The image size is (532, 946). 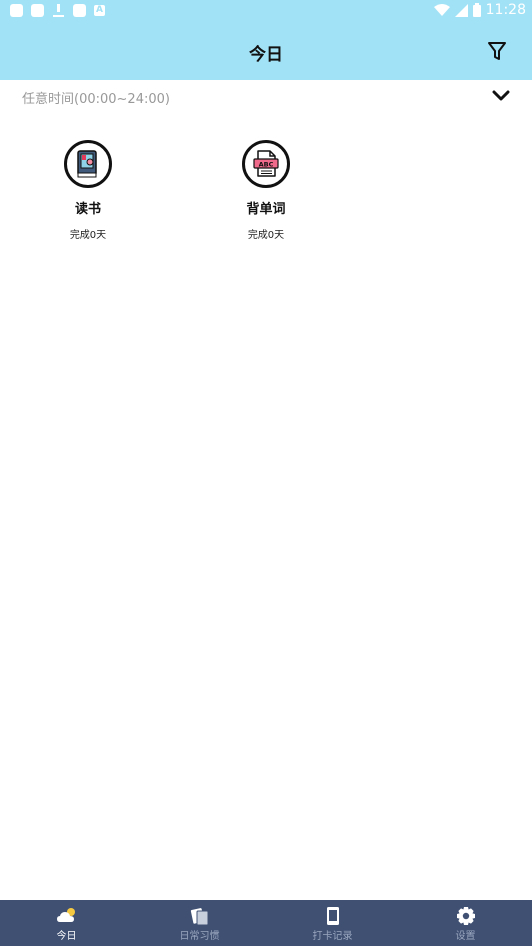 I want to click on filter-icon, so click(x=497, y=51).